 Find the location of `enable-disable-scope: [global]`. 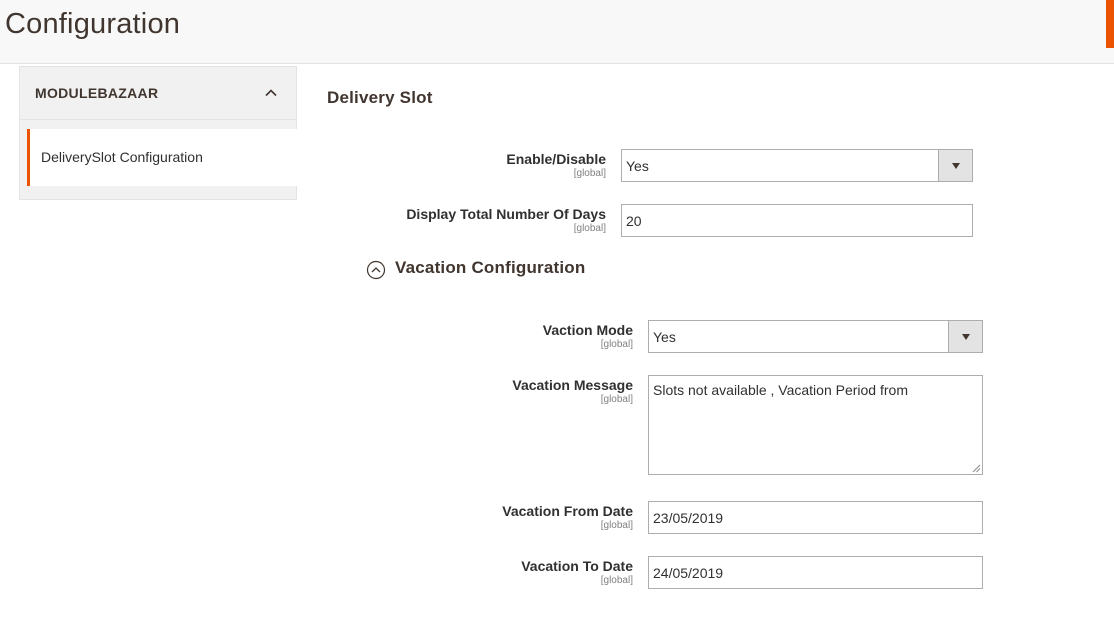

enable-disable-scope: [global] is located at coordinates (589, 173).